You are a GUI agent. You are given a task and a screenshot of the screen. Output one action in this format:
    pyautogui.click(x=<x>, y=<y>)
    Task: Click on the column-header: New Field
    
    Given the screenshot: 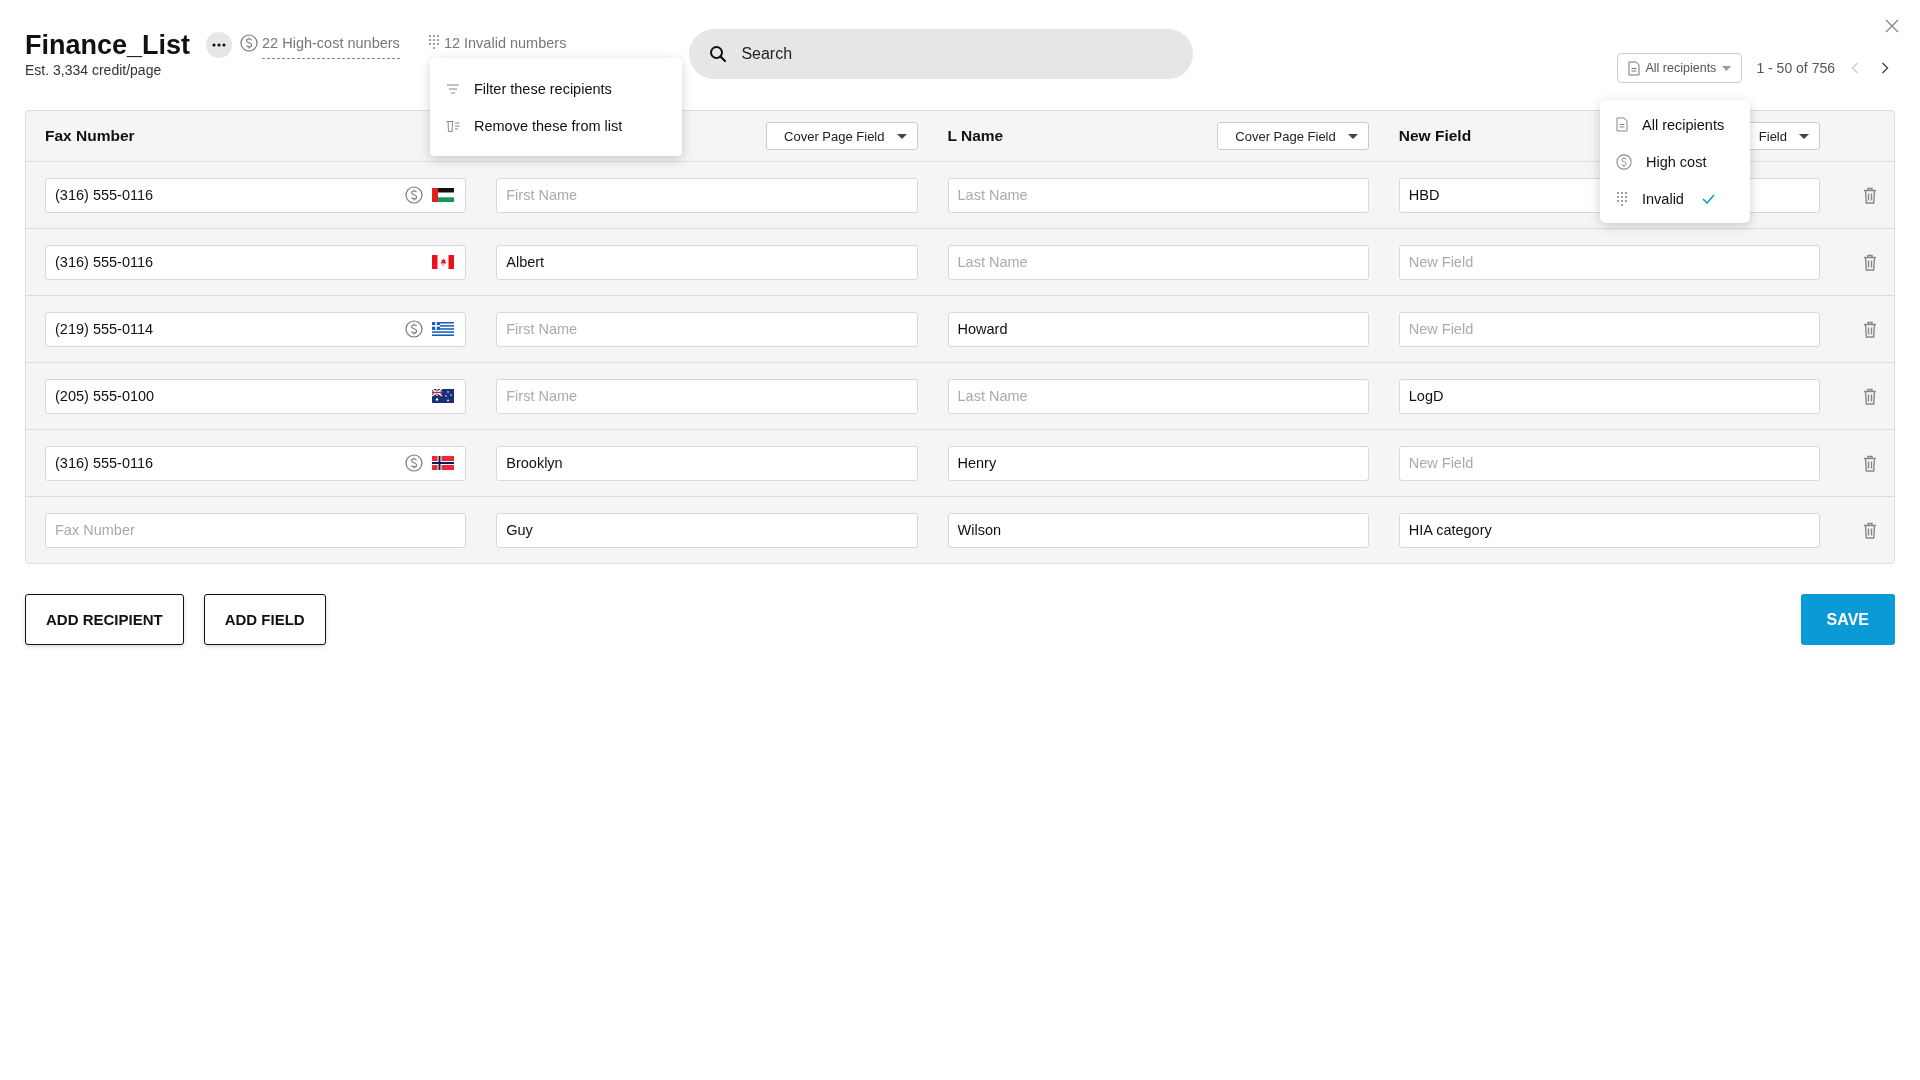 What is the action you would take?
    pyautogui.click(x=1435, y=136)
    